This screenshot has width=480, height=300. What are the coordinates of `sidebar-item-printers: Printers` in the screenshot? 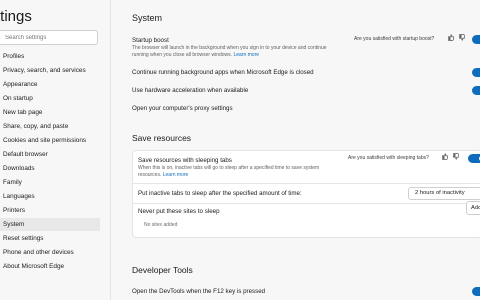 It's located at (50, 210).